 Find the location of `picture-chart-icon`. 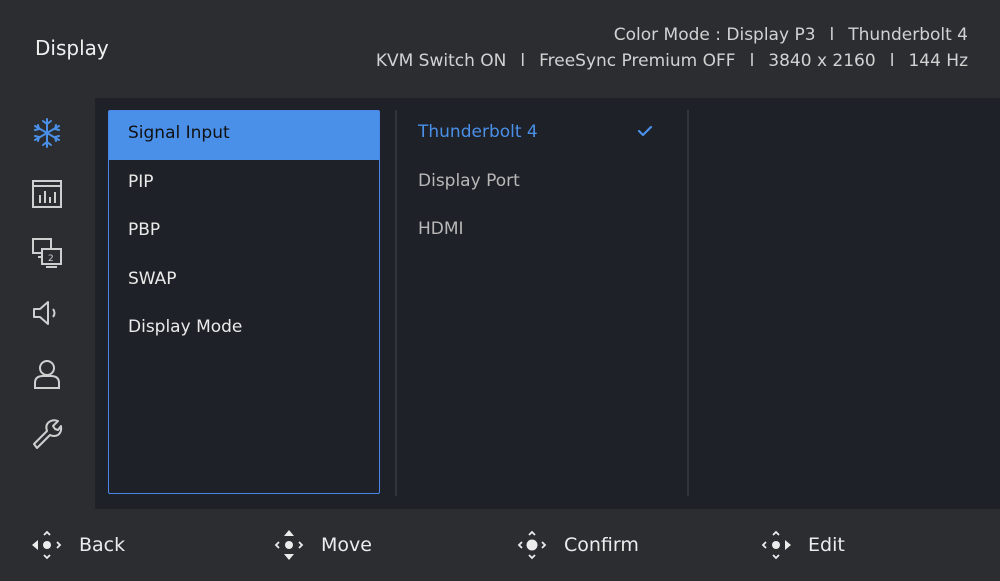

picture-chart-icon is located at coordinates (47, 194).